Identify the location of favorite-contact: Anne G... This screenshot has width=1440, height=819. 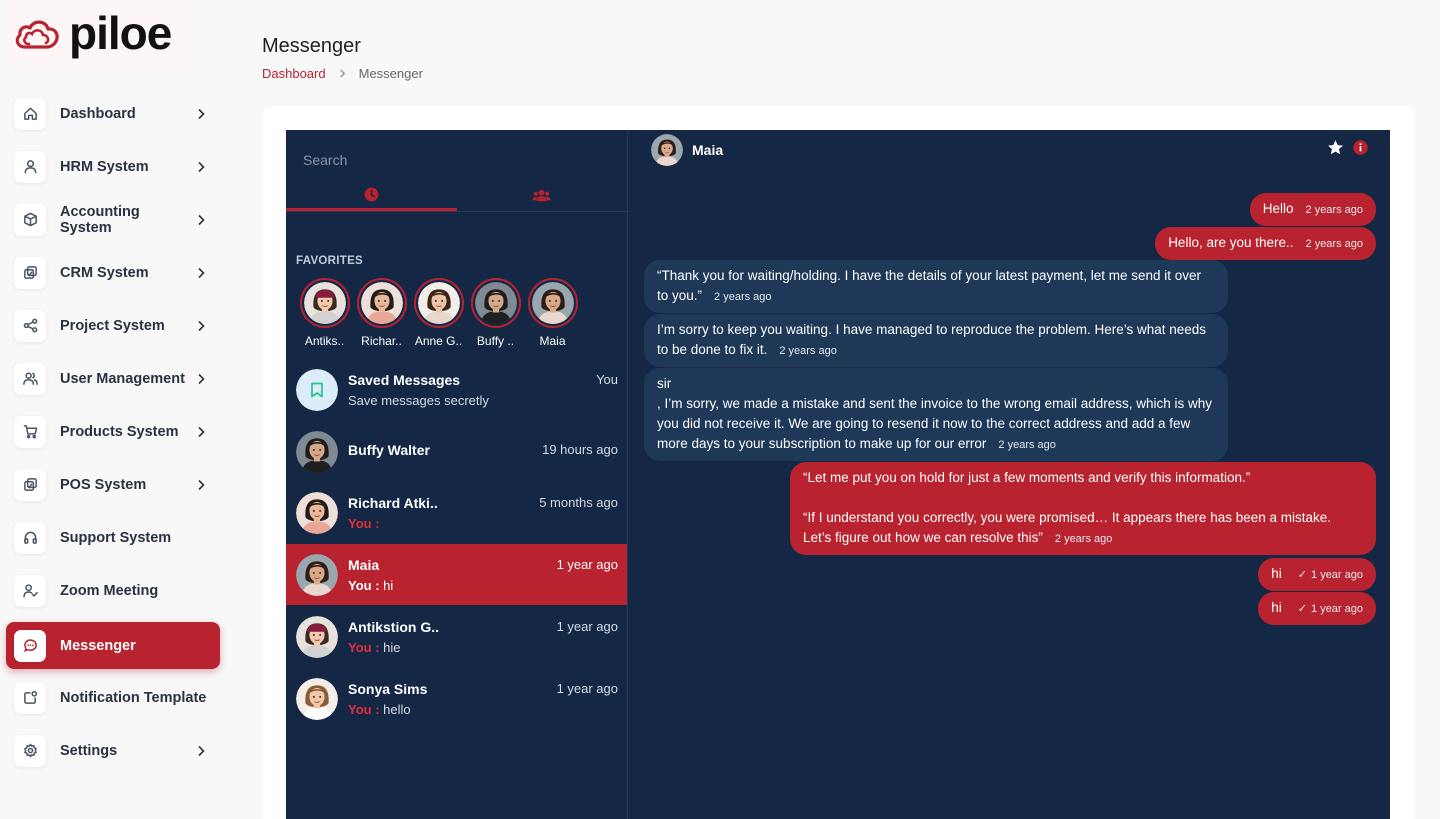
(438, 313).